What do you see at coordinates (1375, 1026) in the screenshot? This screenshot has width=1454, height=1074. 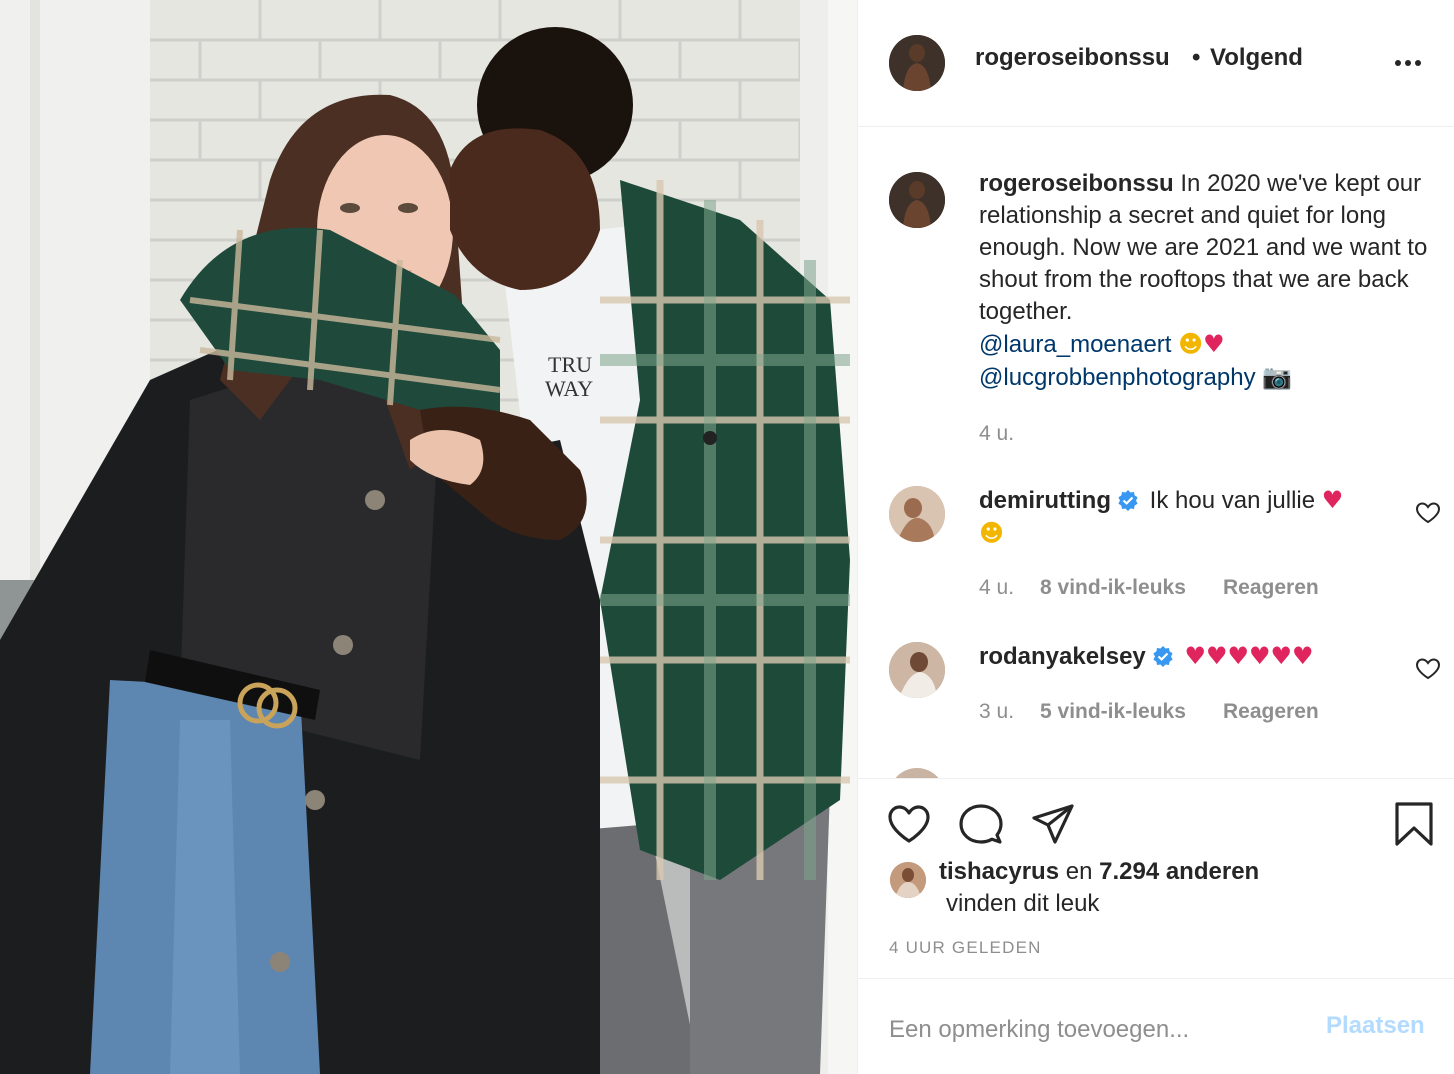 I see `post-comment-button: Plaatsen` at bounding box center [1375, 1026].